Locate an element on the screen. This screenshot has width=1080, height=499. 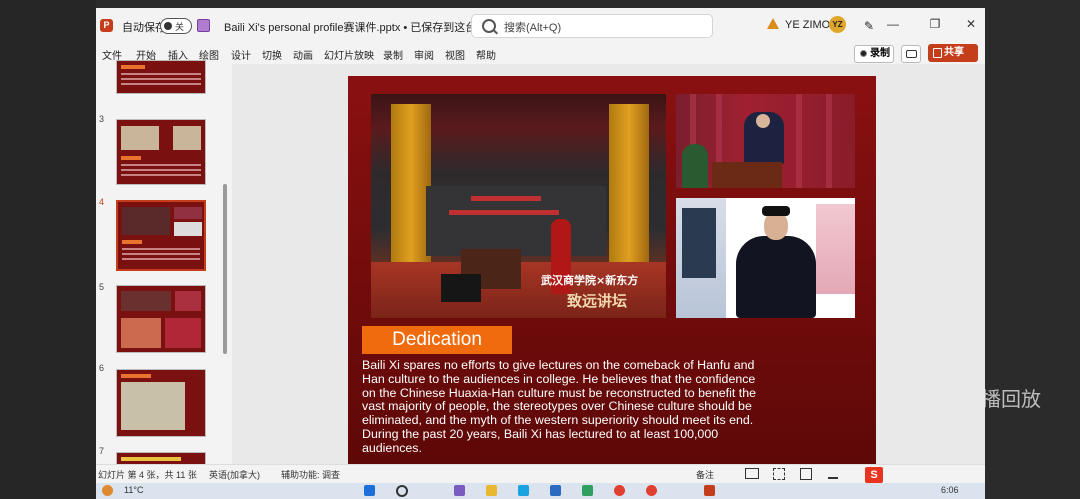
comment-icon is located at coordinates (911, 54).